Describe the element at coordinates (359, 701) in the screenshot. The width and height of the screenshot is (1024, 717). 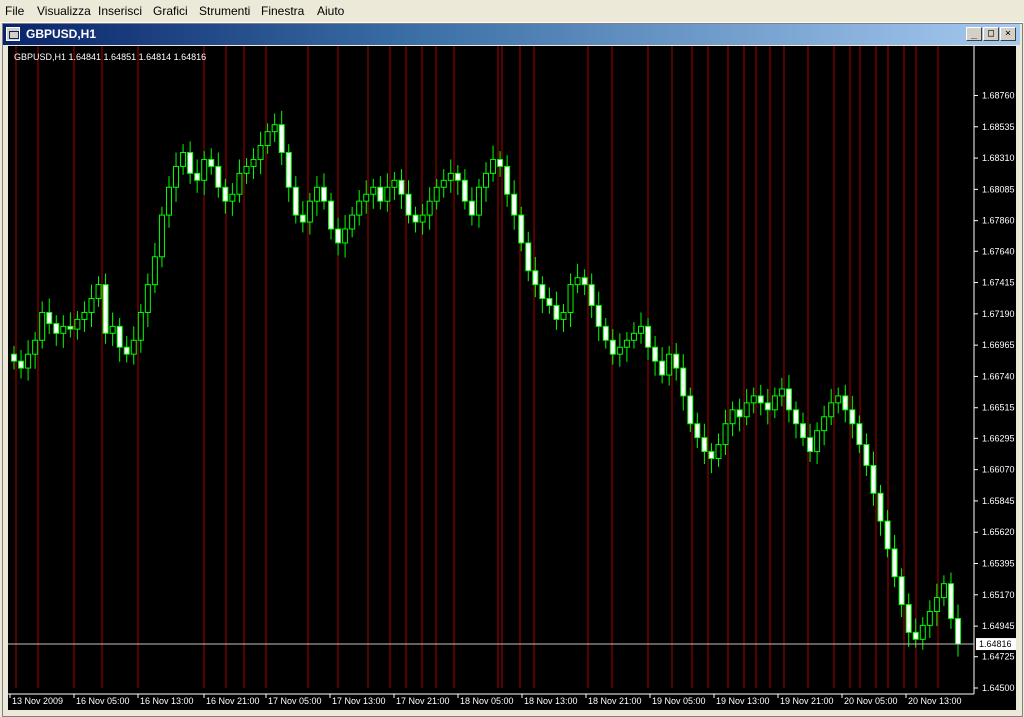
I see `time-tick-label: 17 Nov 13:00` at that location.